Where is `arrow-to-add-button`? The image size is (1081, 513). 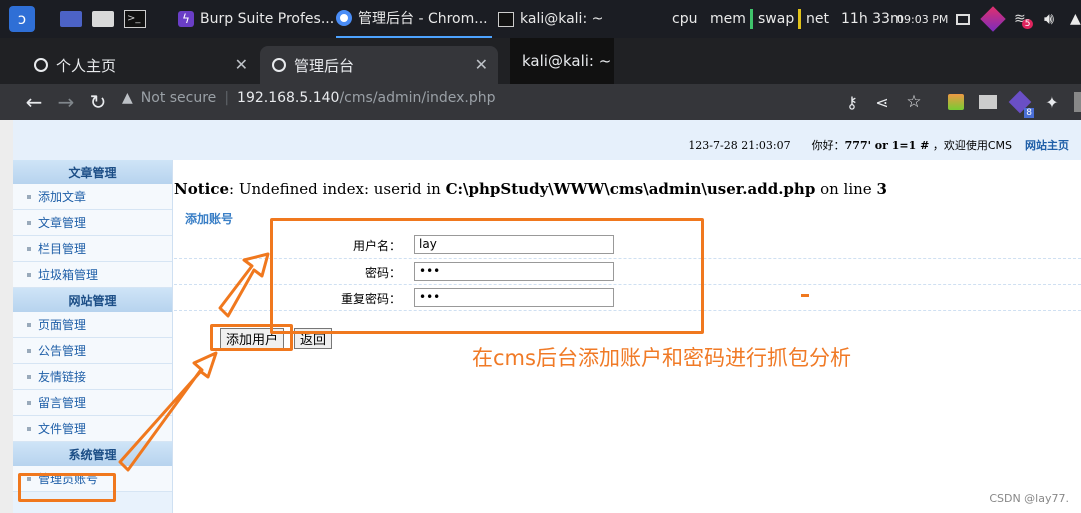 arrow-to-add-button is located at coordinates (168, 411).